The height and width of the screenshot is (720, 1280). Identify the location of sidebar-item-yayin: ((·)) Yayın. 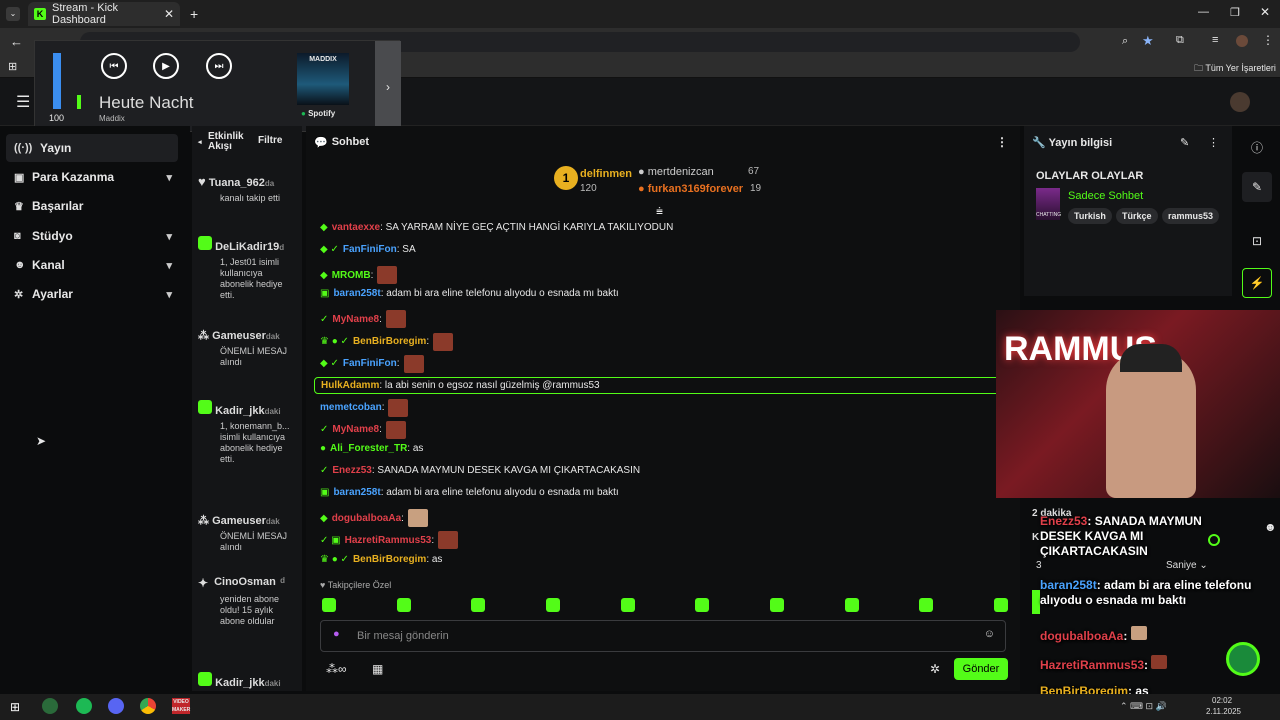
(92, 148).